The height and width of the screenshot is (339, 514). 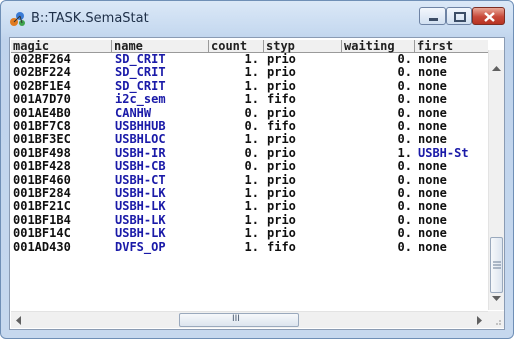 I want to click on cell-name: CANHW, so click(x=162, y=113).